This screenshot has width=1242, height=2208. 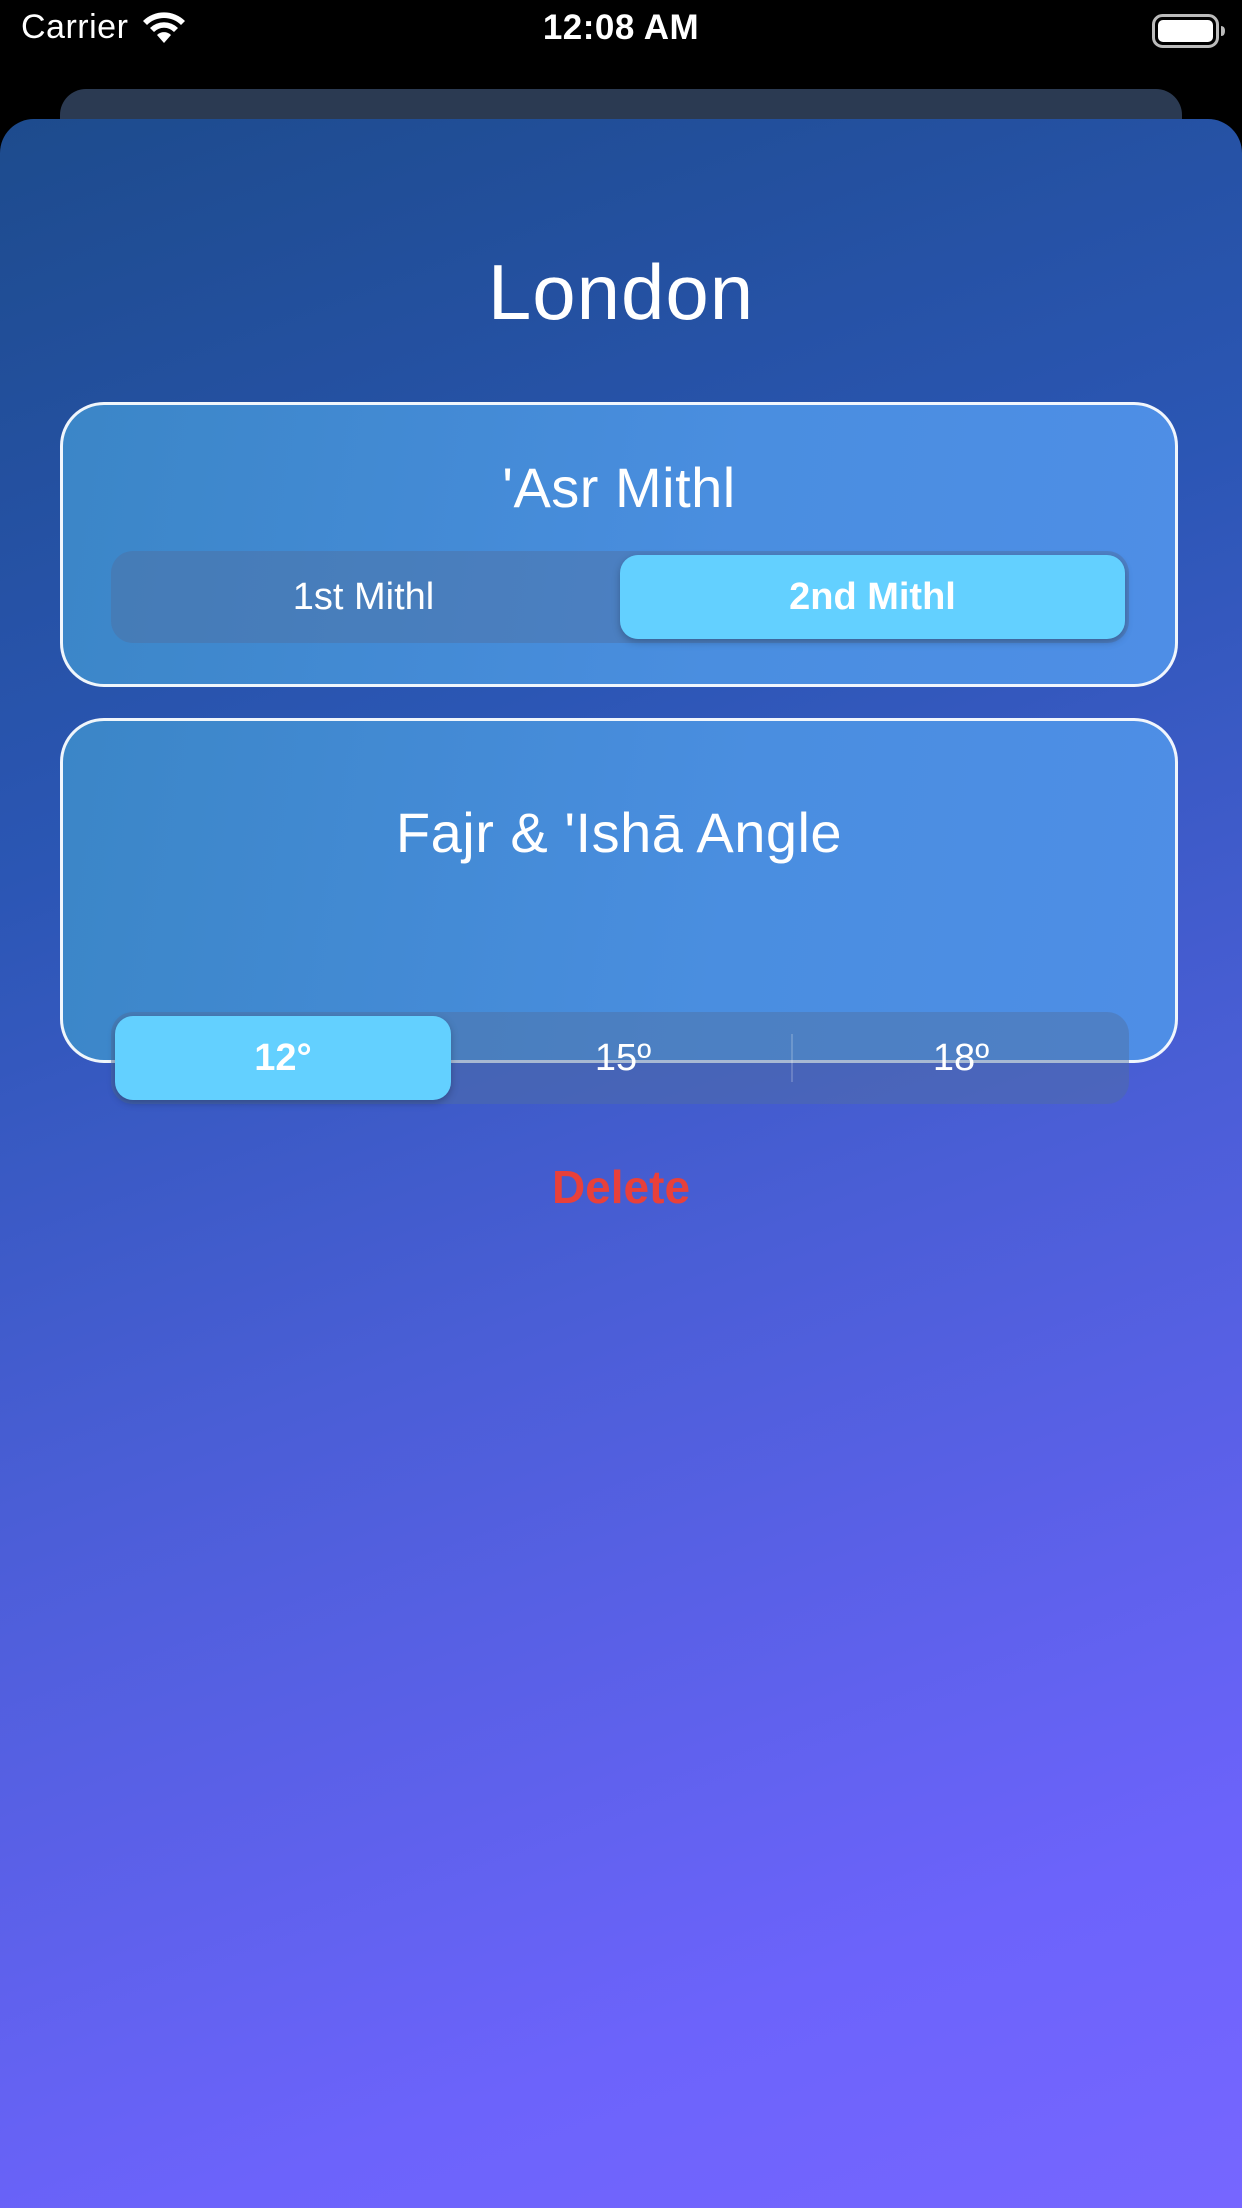 What do you see at coordinates (621, 1187) in the screenshot?
I see `delete-button: Delete` at bounding box center [621, 1187].